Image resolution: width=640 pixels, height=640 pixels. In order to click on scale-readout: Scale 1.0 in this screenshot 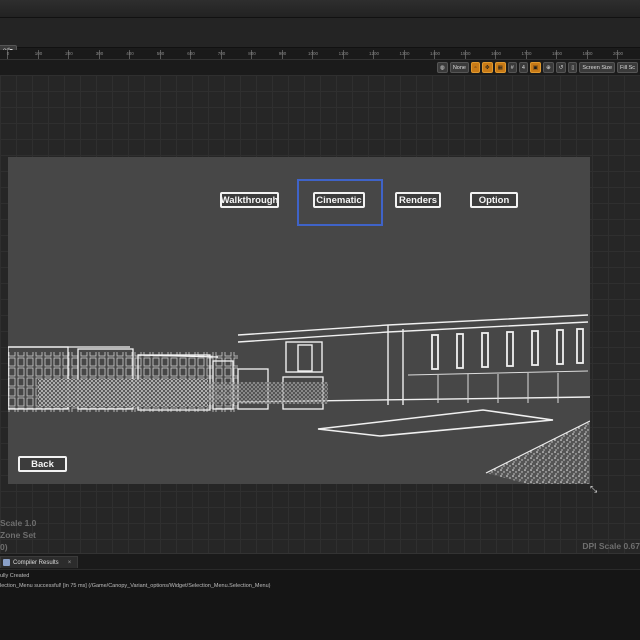, I will do `click(18, 523)`.